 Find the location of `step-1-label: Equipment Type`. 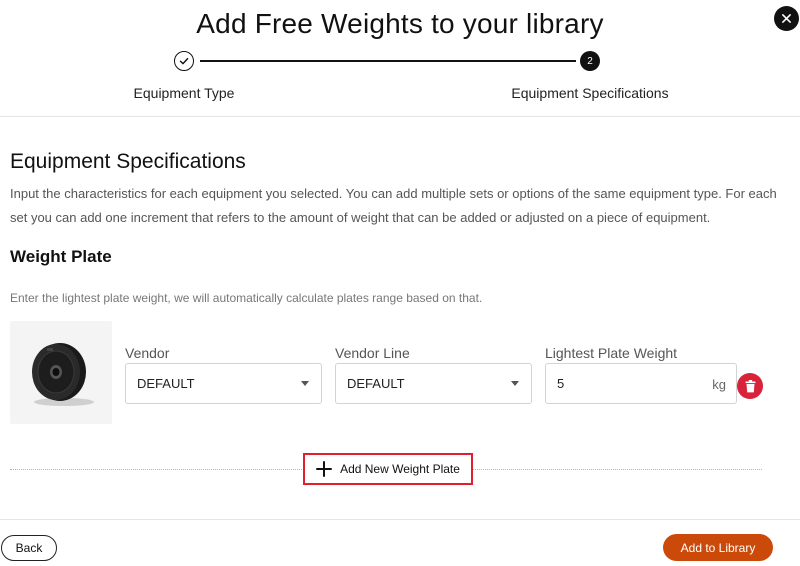

step-1-label: Equipment Type is located at coordinates (184, 93).